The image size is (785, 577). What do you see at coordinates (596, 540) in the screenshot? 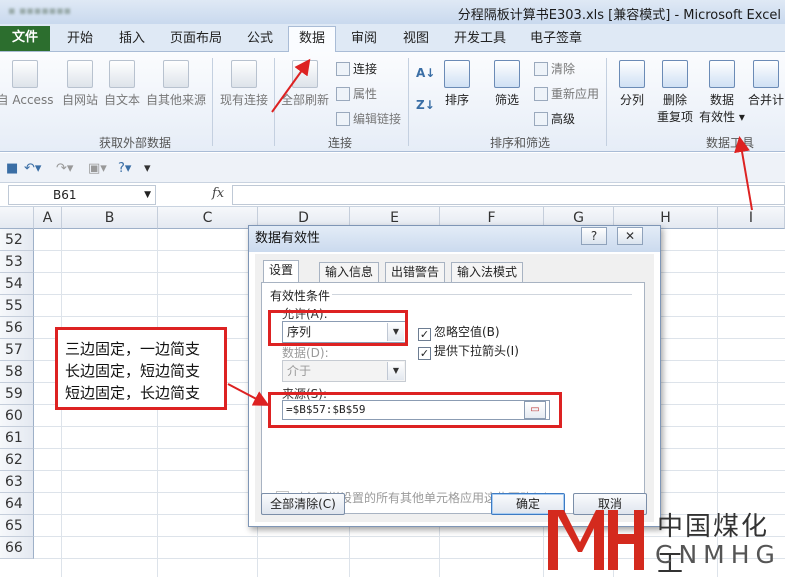
I see `watermark-logo` at bounding box center [596, 540].